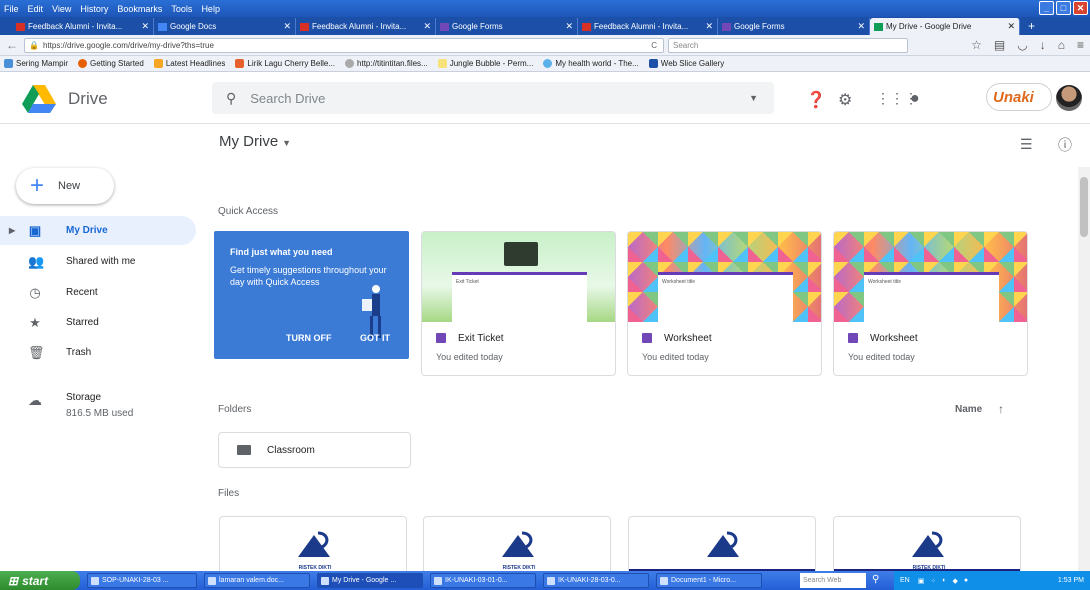 Image resolution: width=1090 pixels, height=590 pixels. I want to click on sidebar-item-shared: 👥 Shared with me, so click(98, 261).